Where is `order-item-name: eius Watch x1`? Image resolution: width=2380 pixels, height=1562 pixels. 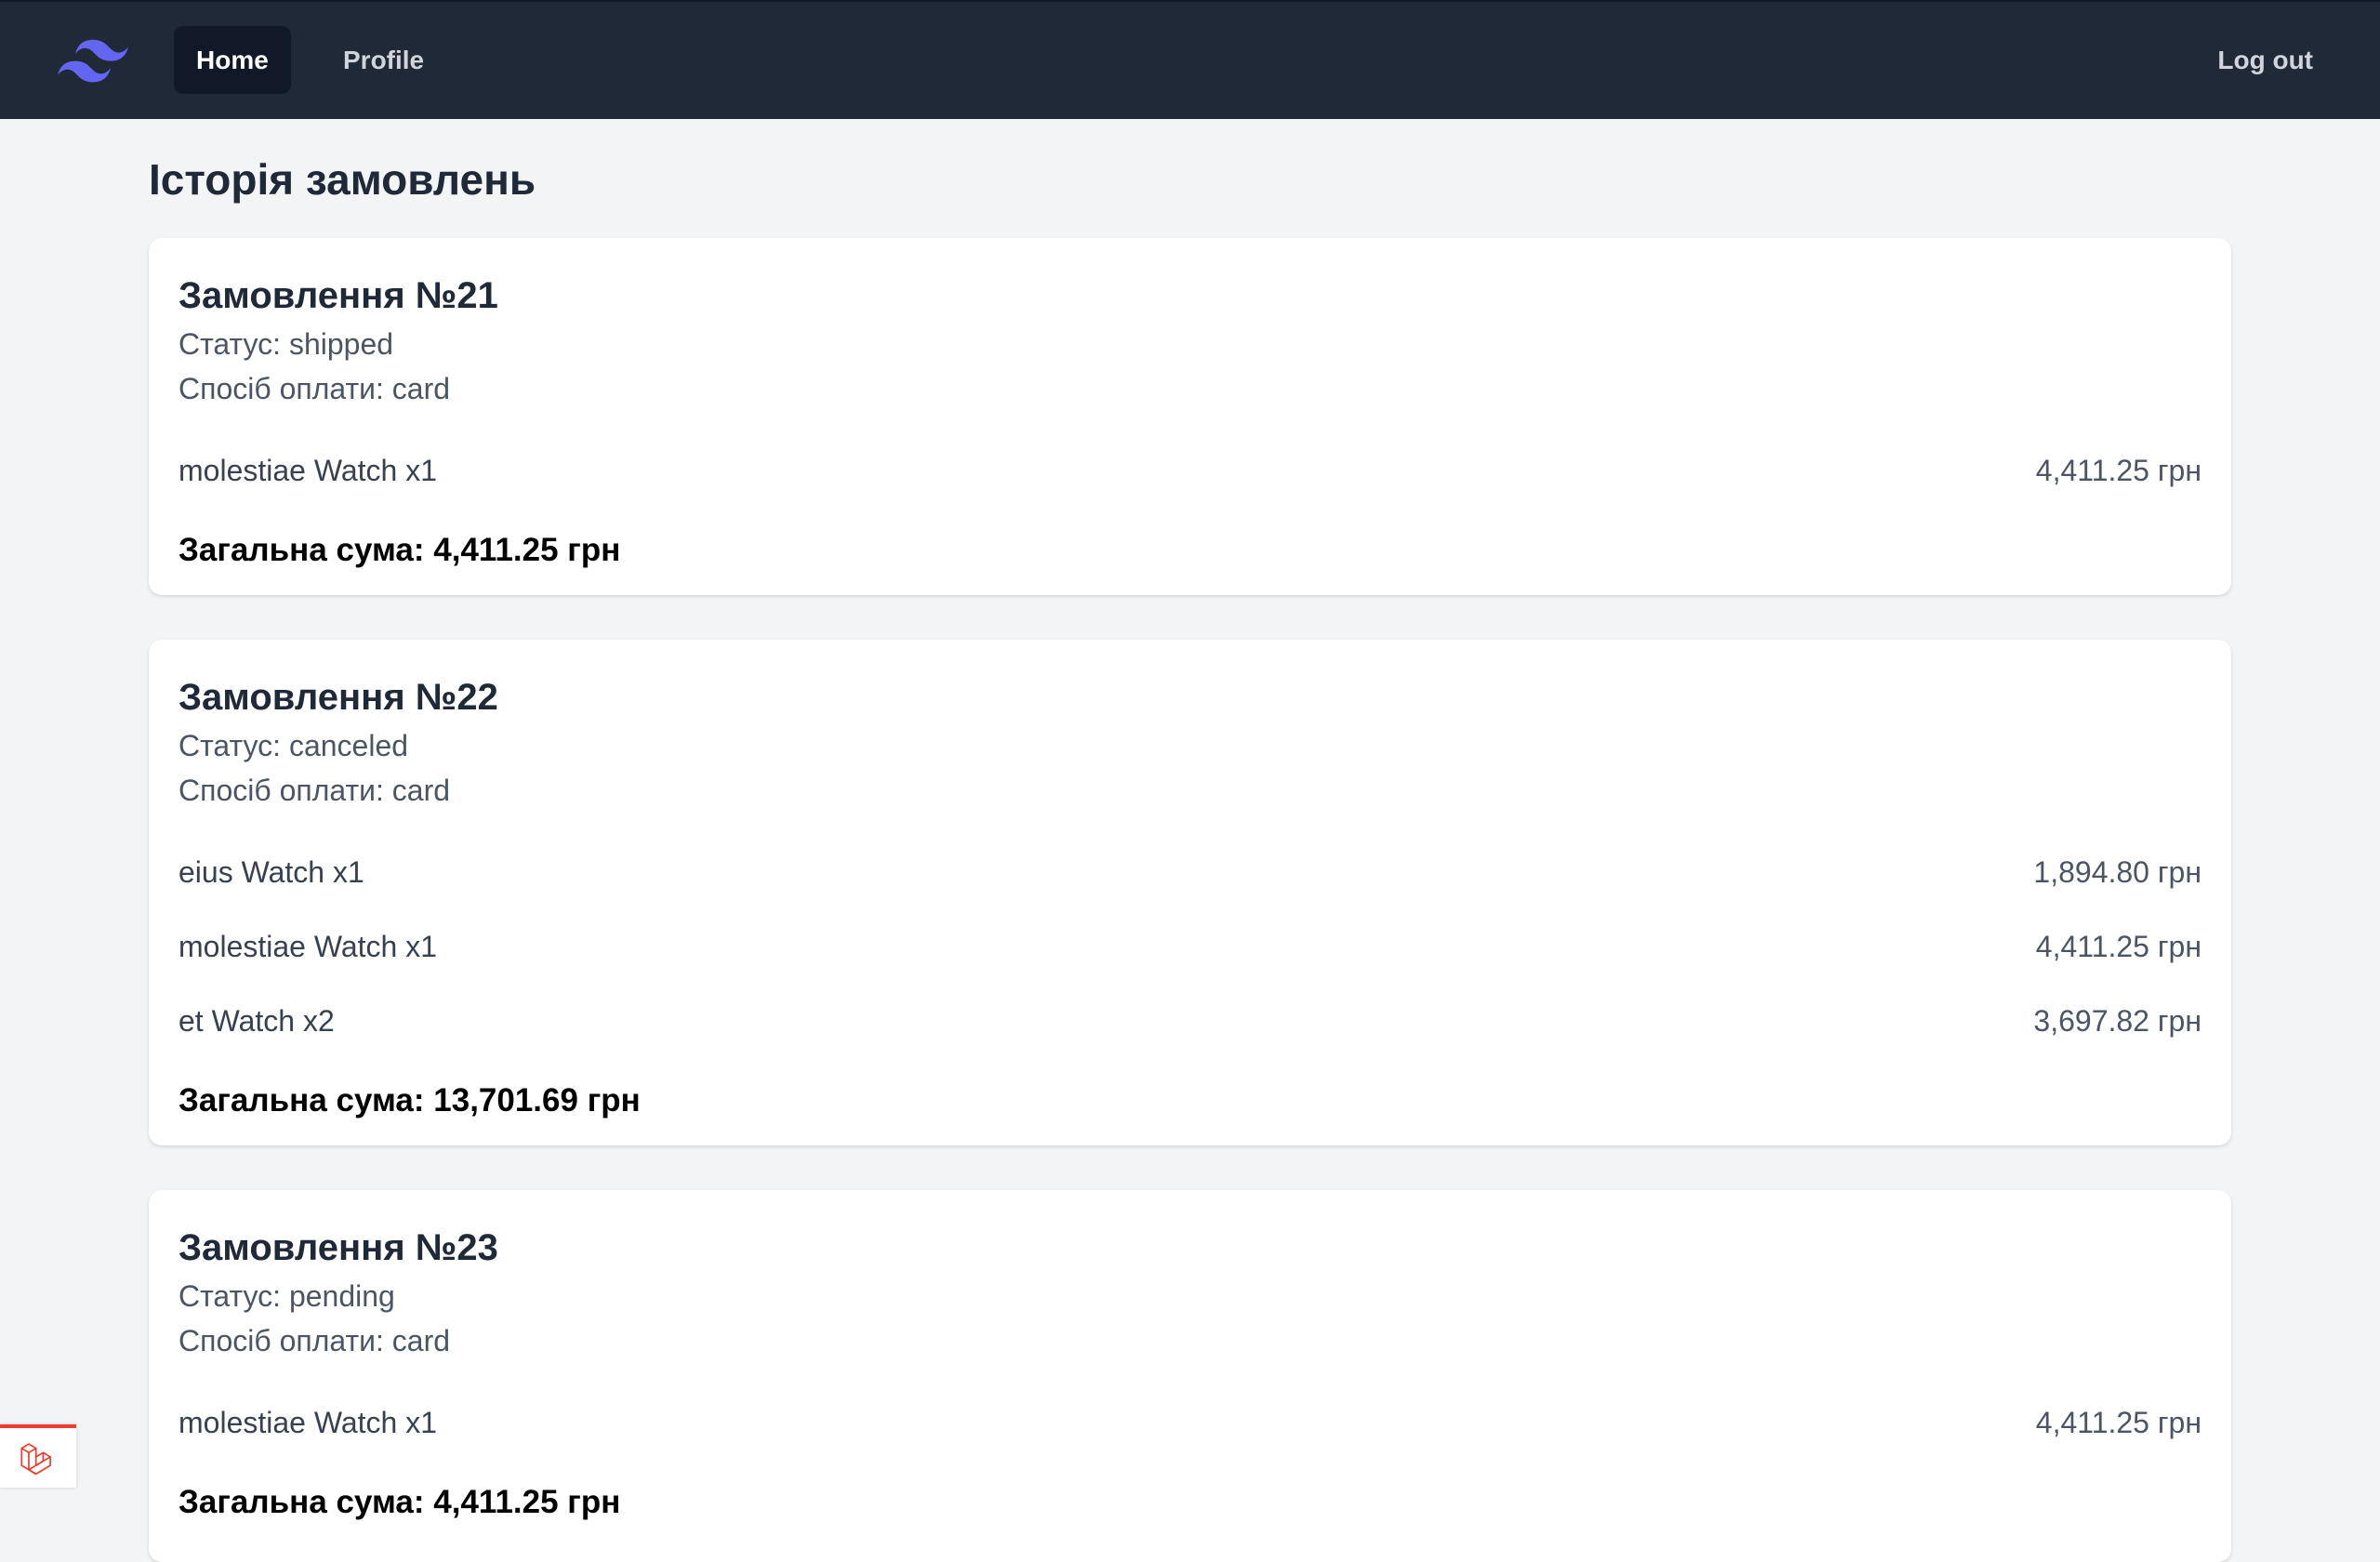
order-item-name: eius Watch x1 is located at coordinates (271, 871).